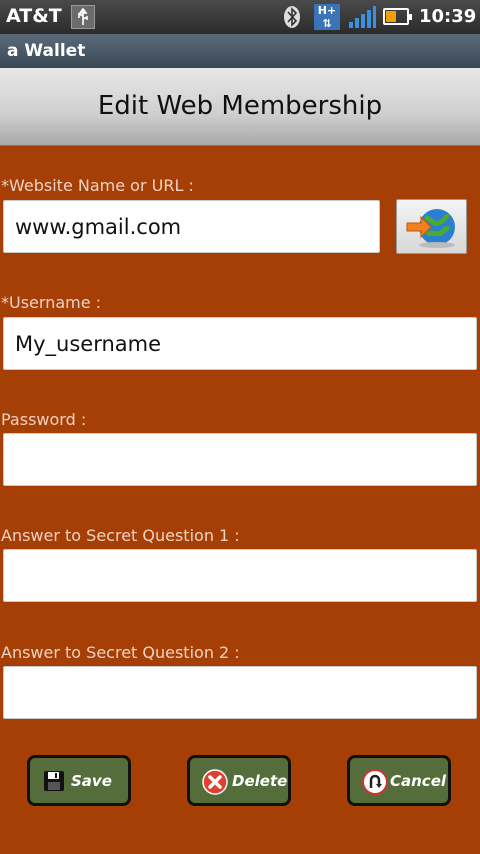  I want to click on save-button: Save, so click(79, 780).